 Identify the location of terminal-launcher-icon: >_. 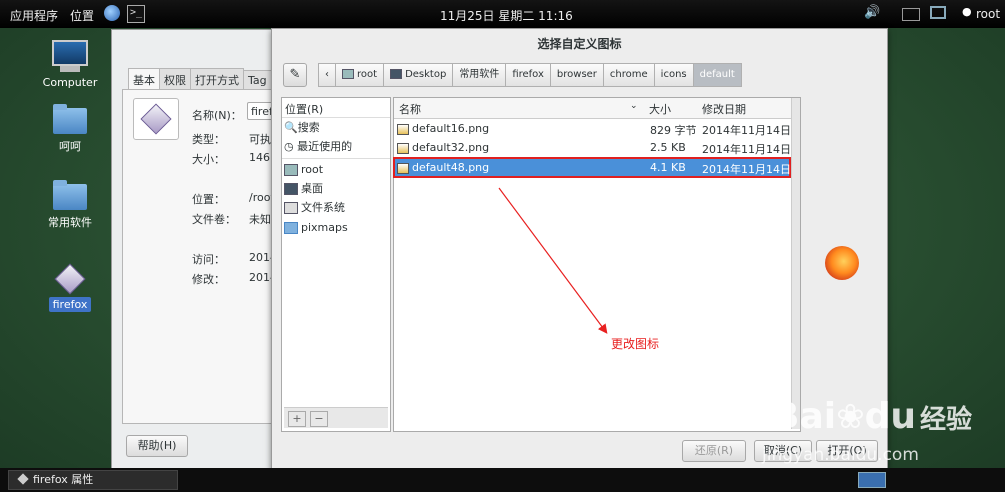
(136, 14).